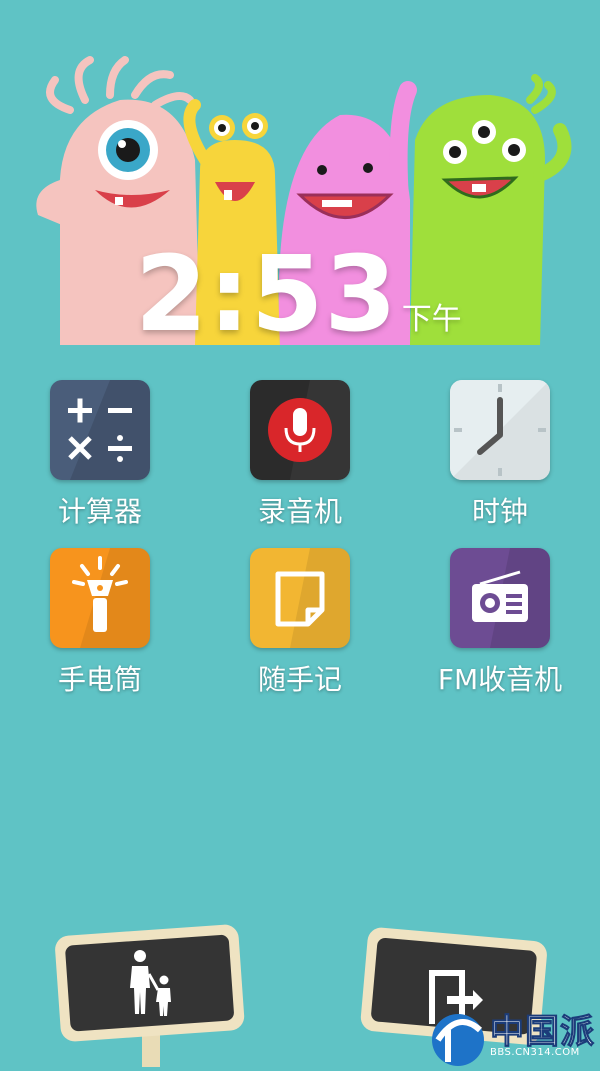  What do you see at coordinates (431, 319) in the screenshot?
I see `clock-ampm: 下午` at bounding box center [431, 319].